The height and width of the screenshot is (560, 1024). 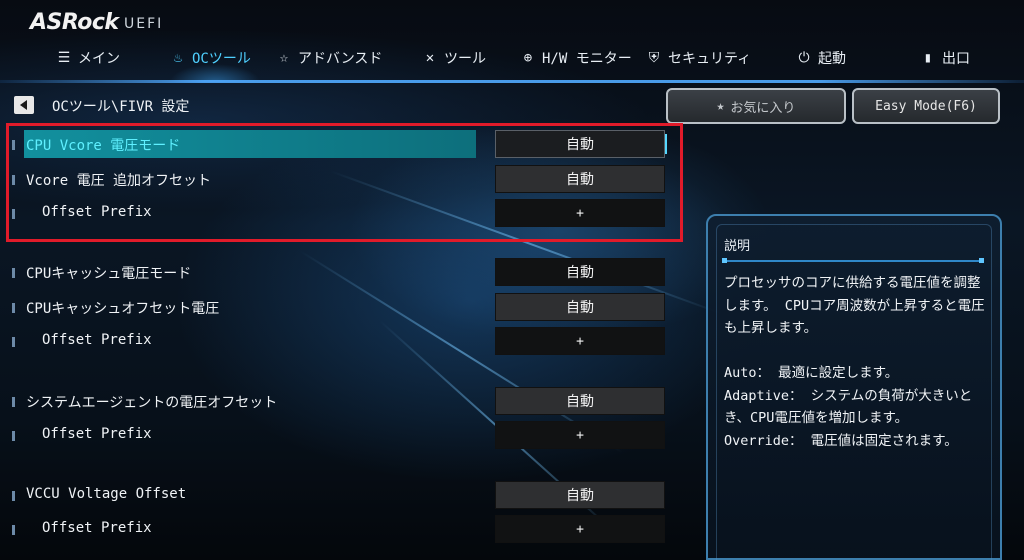 What do you see at coordinates (99, 59) in the screenshot?
I see `tab-label: メイン` at bounding box center [99, 59].